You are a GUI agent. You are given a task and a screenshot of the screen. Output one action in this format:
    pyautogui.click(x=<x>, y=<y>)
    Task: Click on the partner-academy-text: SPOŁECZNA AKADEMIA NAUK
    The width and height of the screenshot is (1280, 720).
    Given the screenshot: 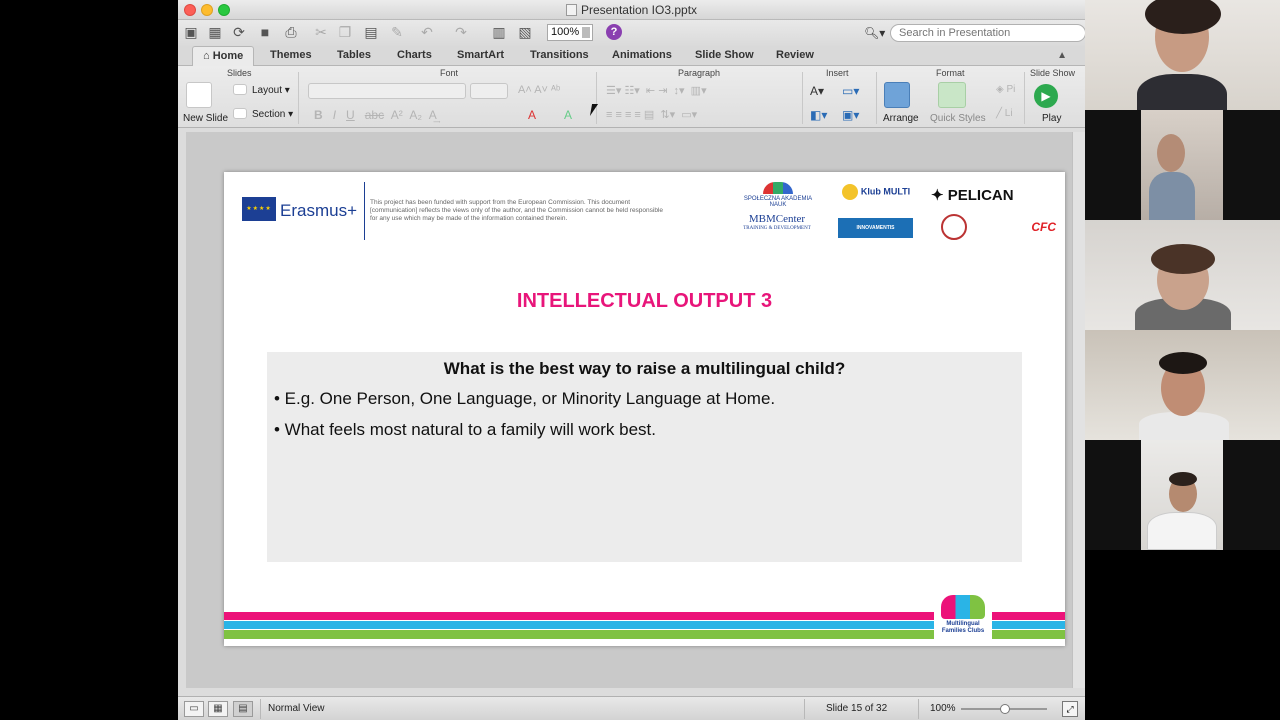 What is the action you would take?
    pyautogui.click(x=778, y=202)
    